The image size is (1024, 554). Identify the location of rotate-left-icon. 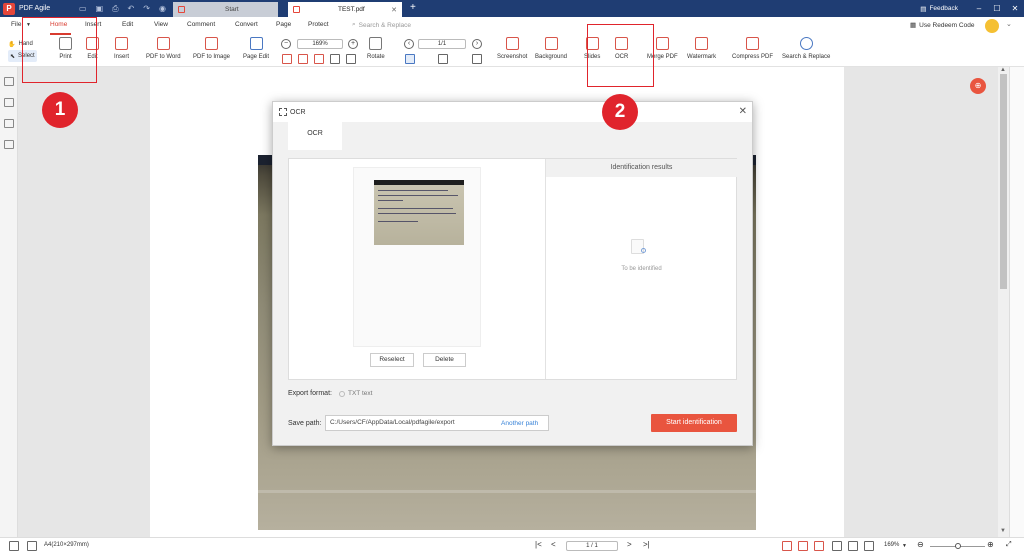
(335, 59).